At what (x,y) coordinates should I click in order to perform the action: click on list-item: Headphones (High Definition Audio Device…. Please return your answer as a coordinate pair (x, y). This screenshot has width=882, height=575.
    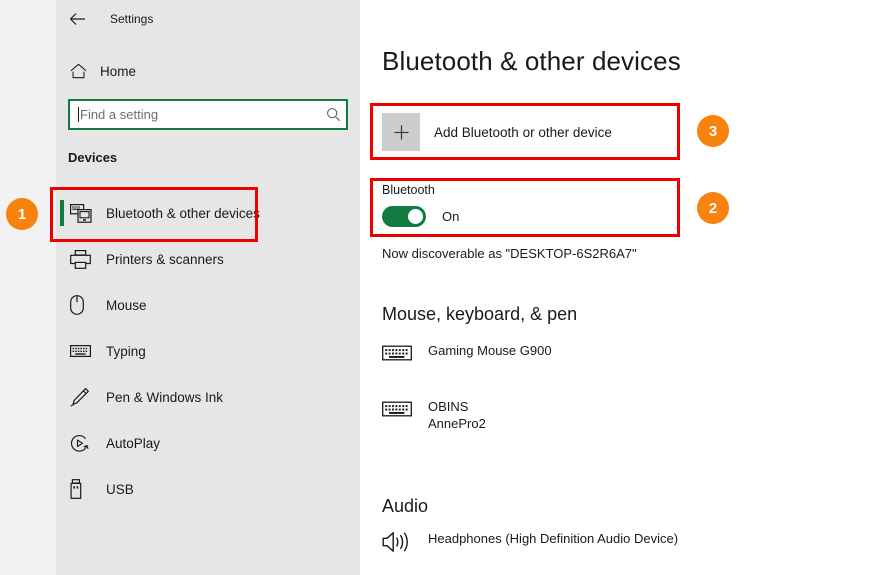
    Looking at the image, I should click on (530, 541).